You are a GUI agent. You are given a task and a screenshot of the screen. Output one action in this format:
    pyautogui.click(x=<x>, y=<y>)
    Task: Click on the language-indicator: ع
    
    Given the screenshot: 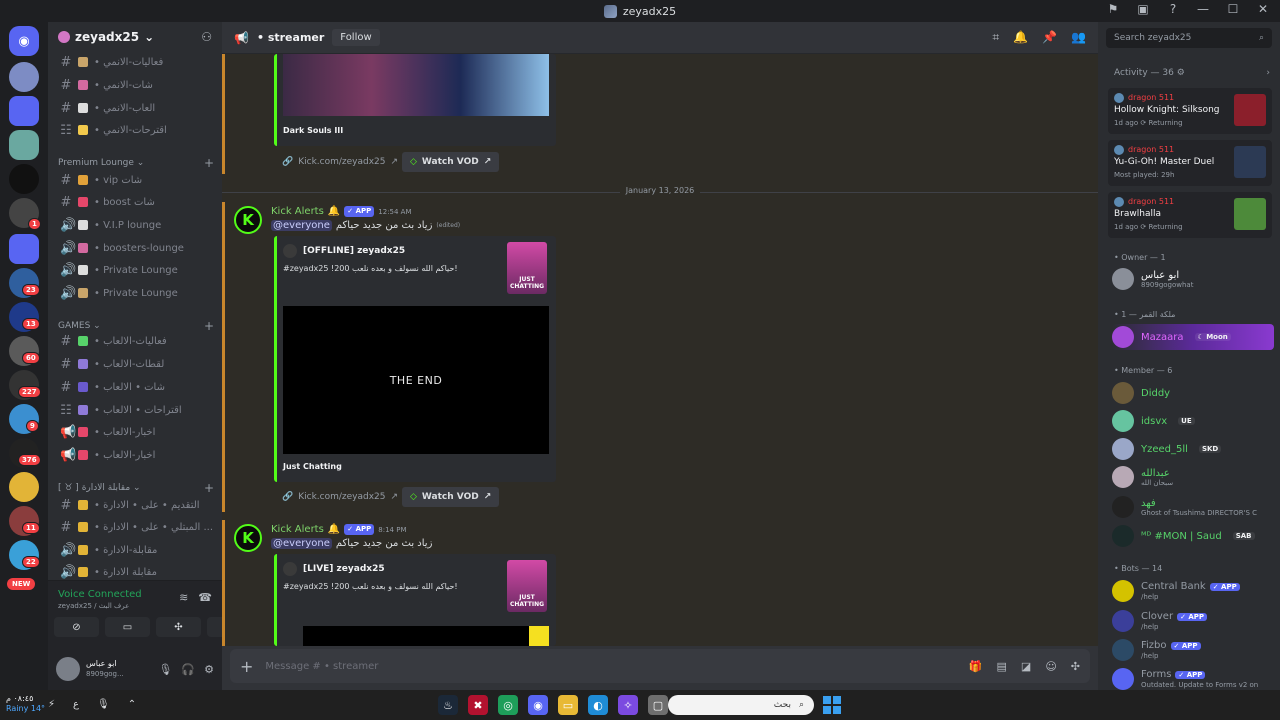 What is the action you would take?
    pyautogui.click(x=76, y=704)
    